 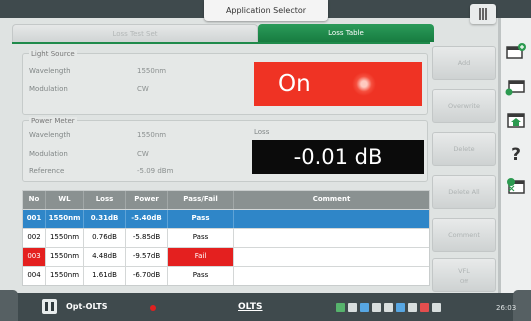 I want to click on vfl-button: VFL Off, so click(x=464, y=275).